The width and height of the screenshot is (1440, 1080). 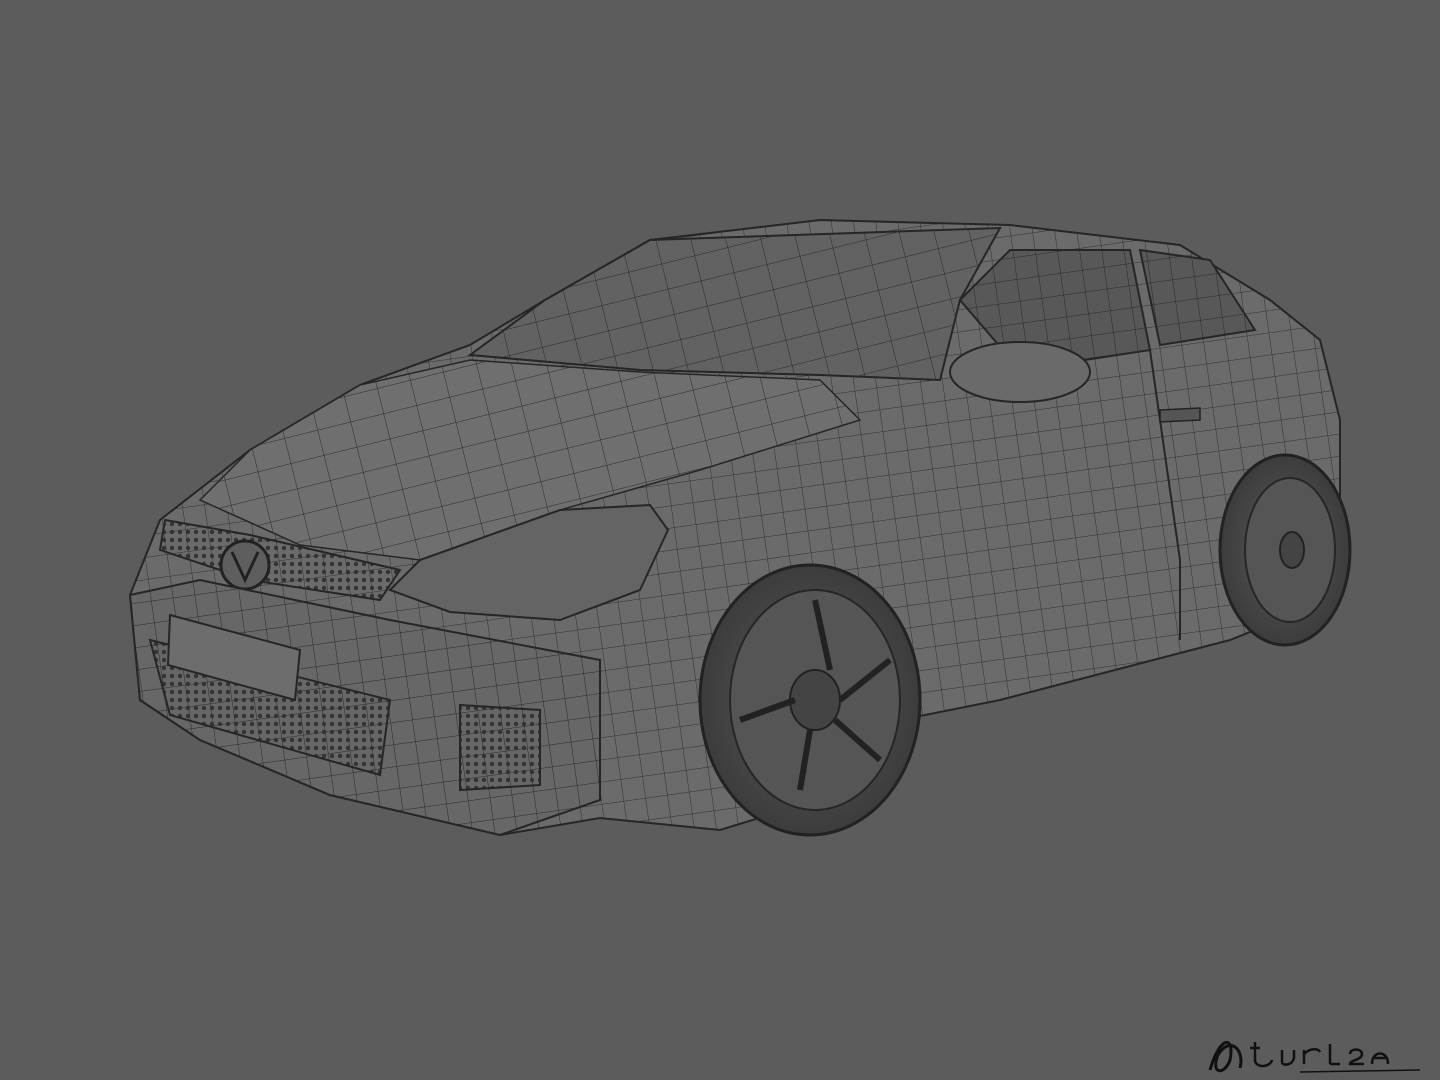 I want to click on windshield, so click(x=734, y=304).